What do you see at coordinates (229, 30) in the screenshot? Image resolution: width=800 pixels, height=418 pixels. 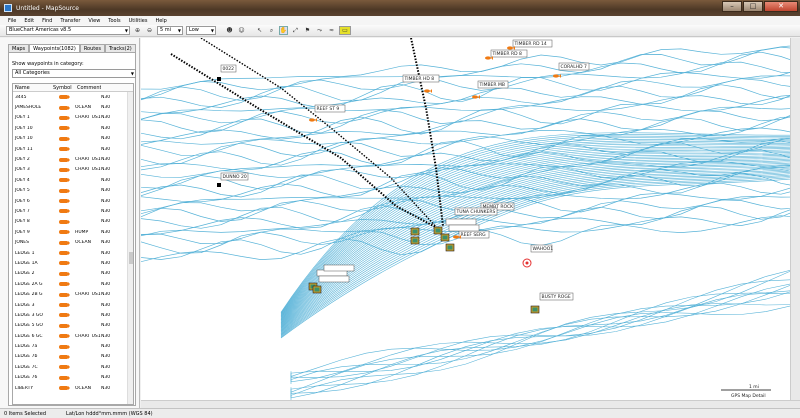 I see `people-icon: ☻` at bounding box center [229, 30].